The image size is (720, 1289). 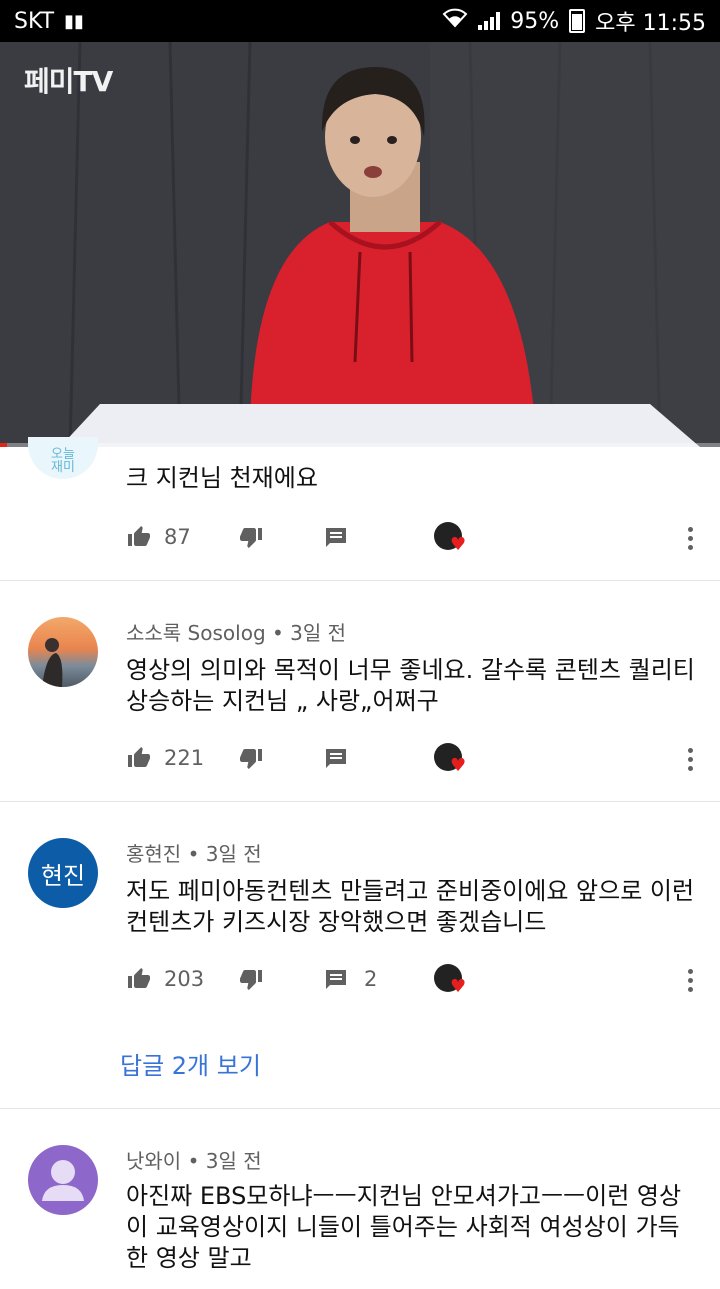 I want to click on reply-count: 2, so click(x=371, y=979).